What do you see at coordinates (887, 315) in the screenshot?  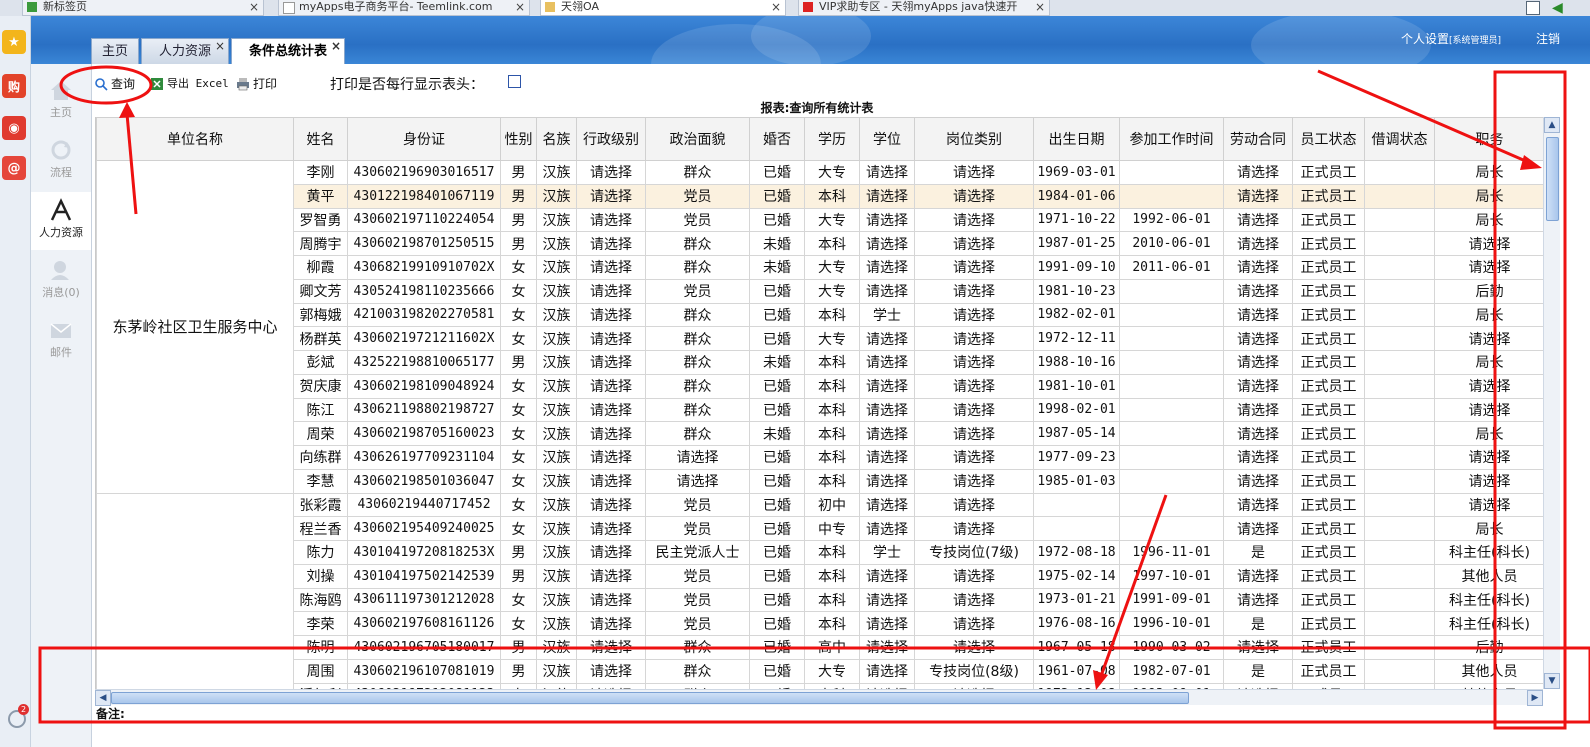 I see `table-cell: 学士` at bounding box center [887, 315].